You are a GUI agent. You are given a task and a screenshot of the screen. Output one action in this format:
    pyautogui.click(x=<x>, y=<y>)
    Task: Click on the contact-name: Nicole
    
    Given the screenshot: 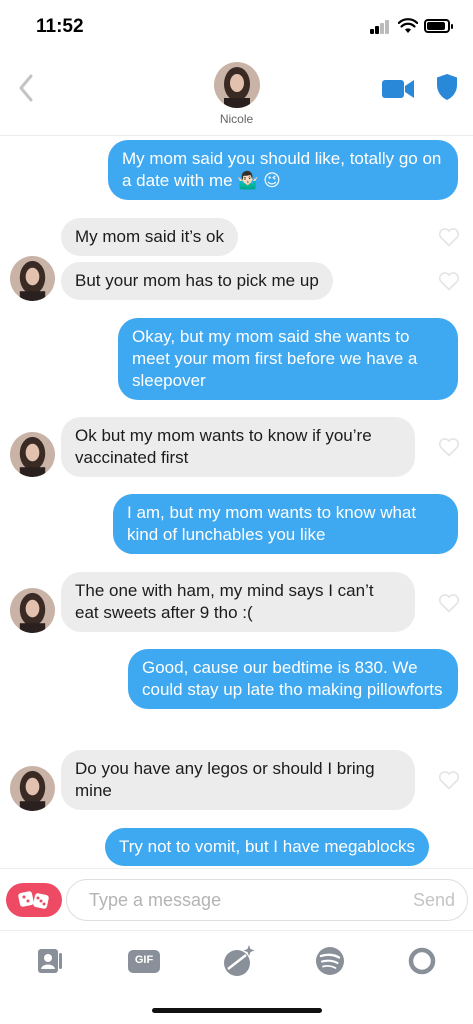 What is the action you would take?
    pyautogui.click(x=236, y=119)
    